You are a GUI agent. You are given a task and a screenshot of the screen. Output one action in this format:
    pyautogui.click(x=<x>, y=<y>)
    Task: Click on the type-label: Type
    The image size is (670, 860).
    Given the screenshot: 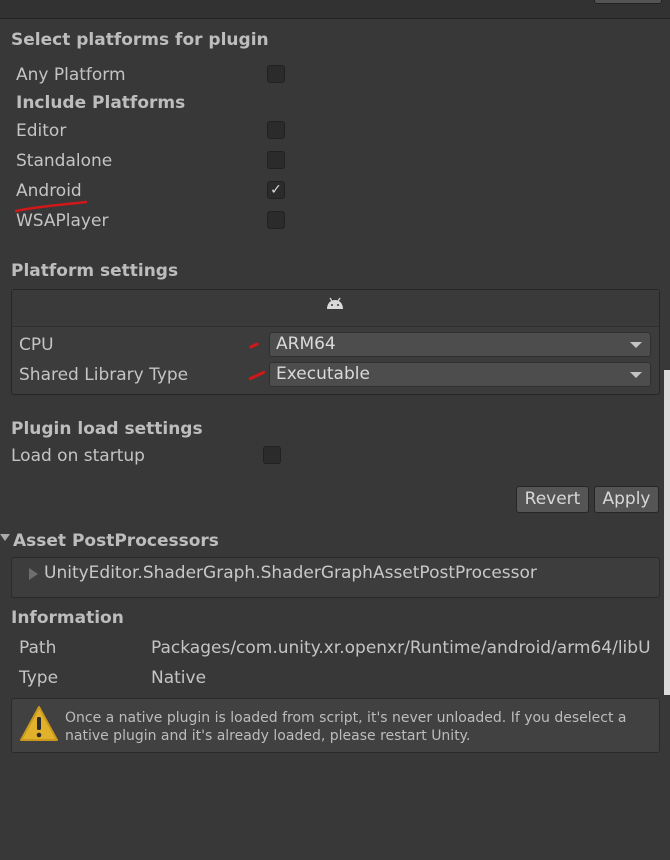 What is the action you would take?
    pyautogui.click(x=39, y=678)
    